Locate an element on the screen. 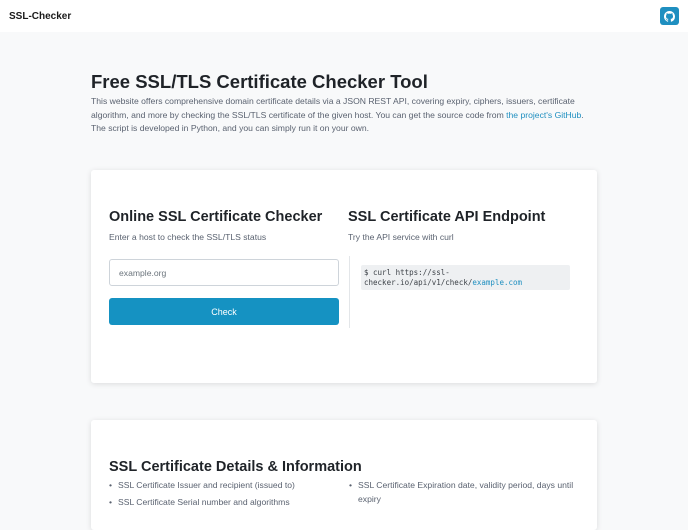 The width and height of the screenshot is (688, 530). checker-subtitle: Enter a host to check the SSL/TLS status is located at coordinates (188, 237).